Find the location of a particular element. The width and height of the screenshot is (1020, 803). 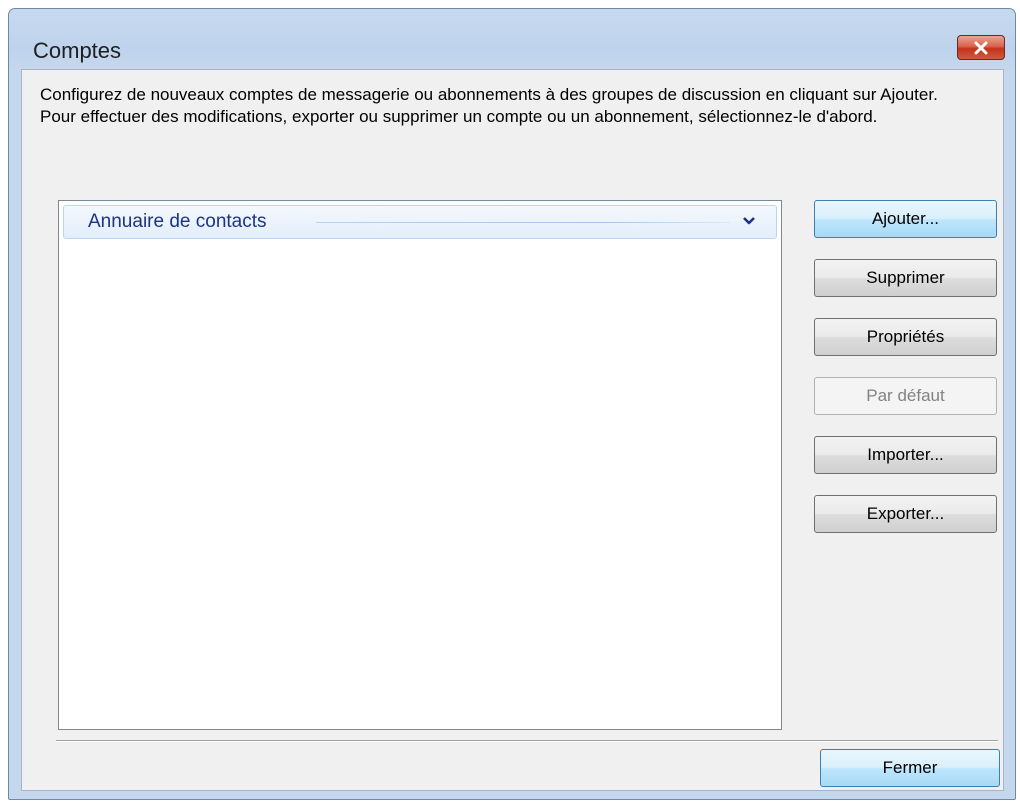

group-header-contacts: Annuaire de contacts is located at coordinates (420, 222).